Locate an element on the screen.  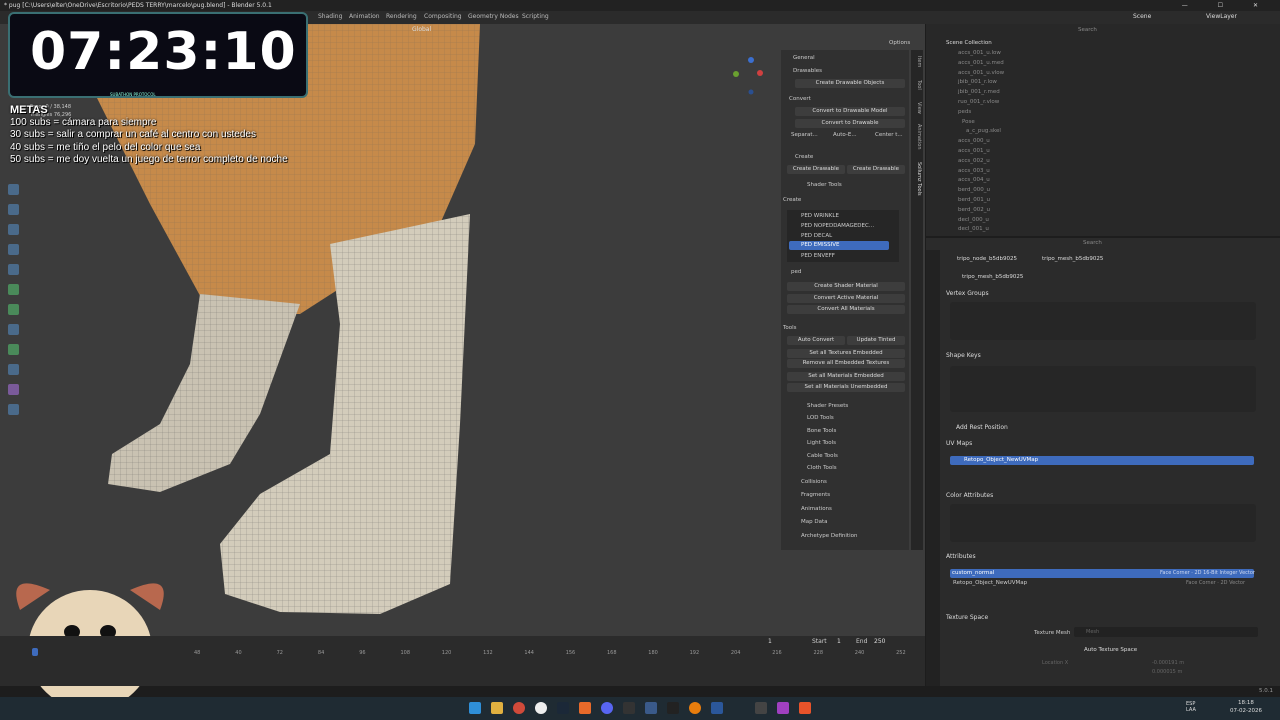
tab-sollumz-tools: Sollumz Tools is located at coordinates (917, 179).